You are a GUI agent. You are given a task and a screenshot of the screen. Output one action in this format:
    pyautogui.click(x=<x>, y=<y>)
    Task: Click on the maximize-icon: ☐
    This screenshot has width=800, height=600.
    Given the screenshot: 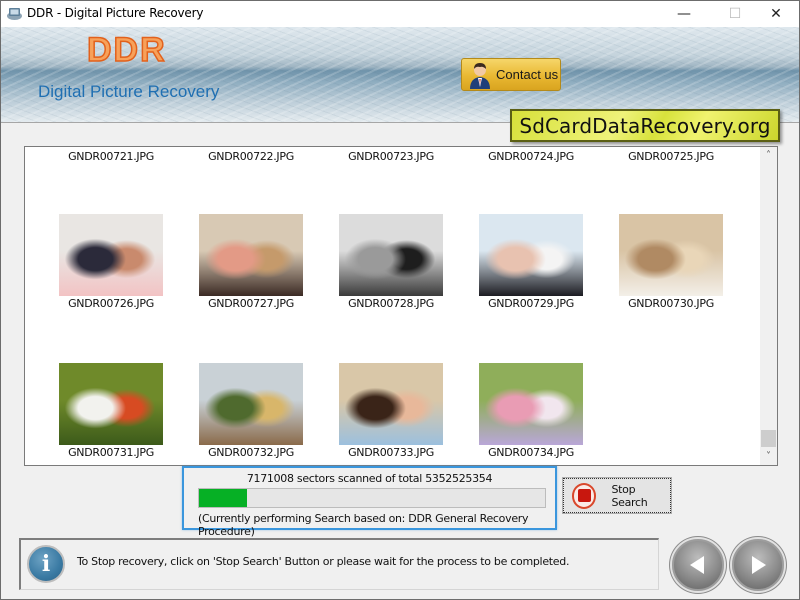 What is the action you would take?
    pyautogui.click(x=735, y=14)
    